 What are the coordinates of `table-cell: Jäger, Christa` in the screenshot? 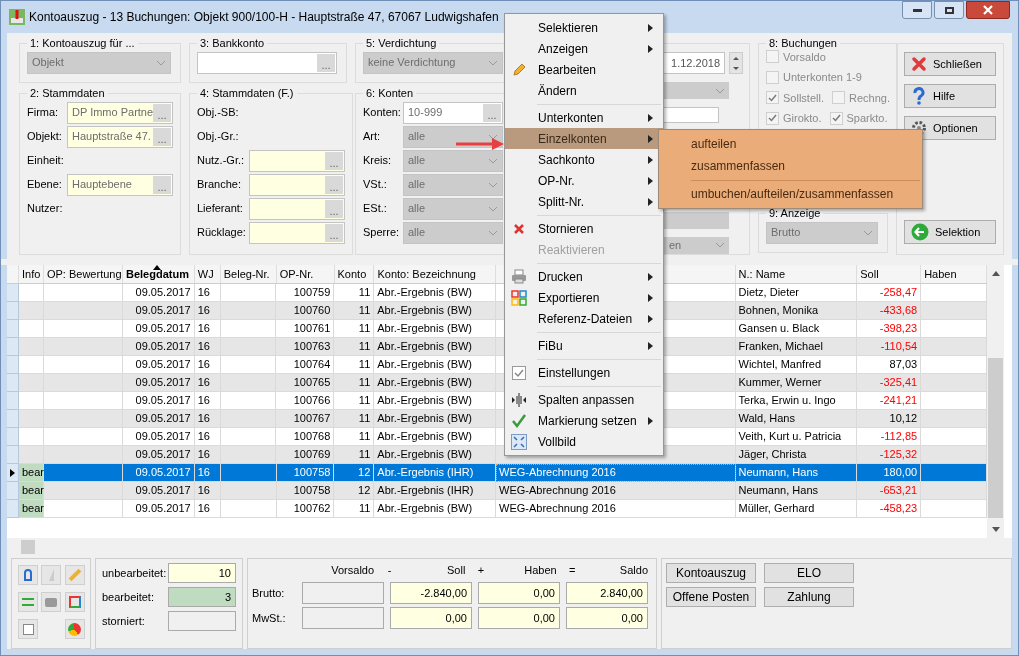 It's located at (796, 455).